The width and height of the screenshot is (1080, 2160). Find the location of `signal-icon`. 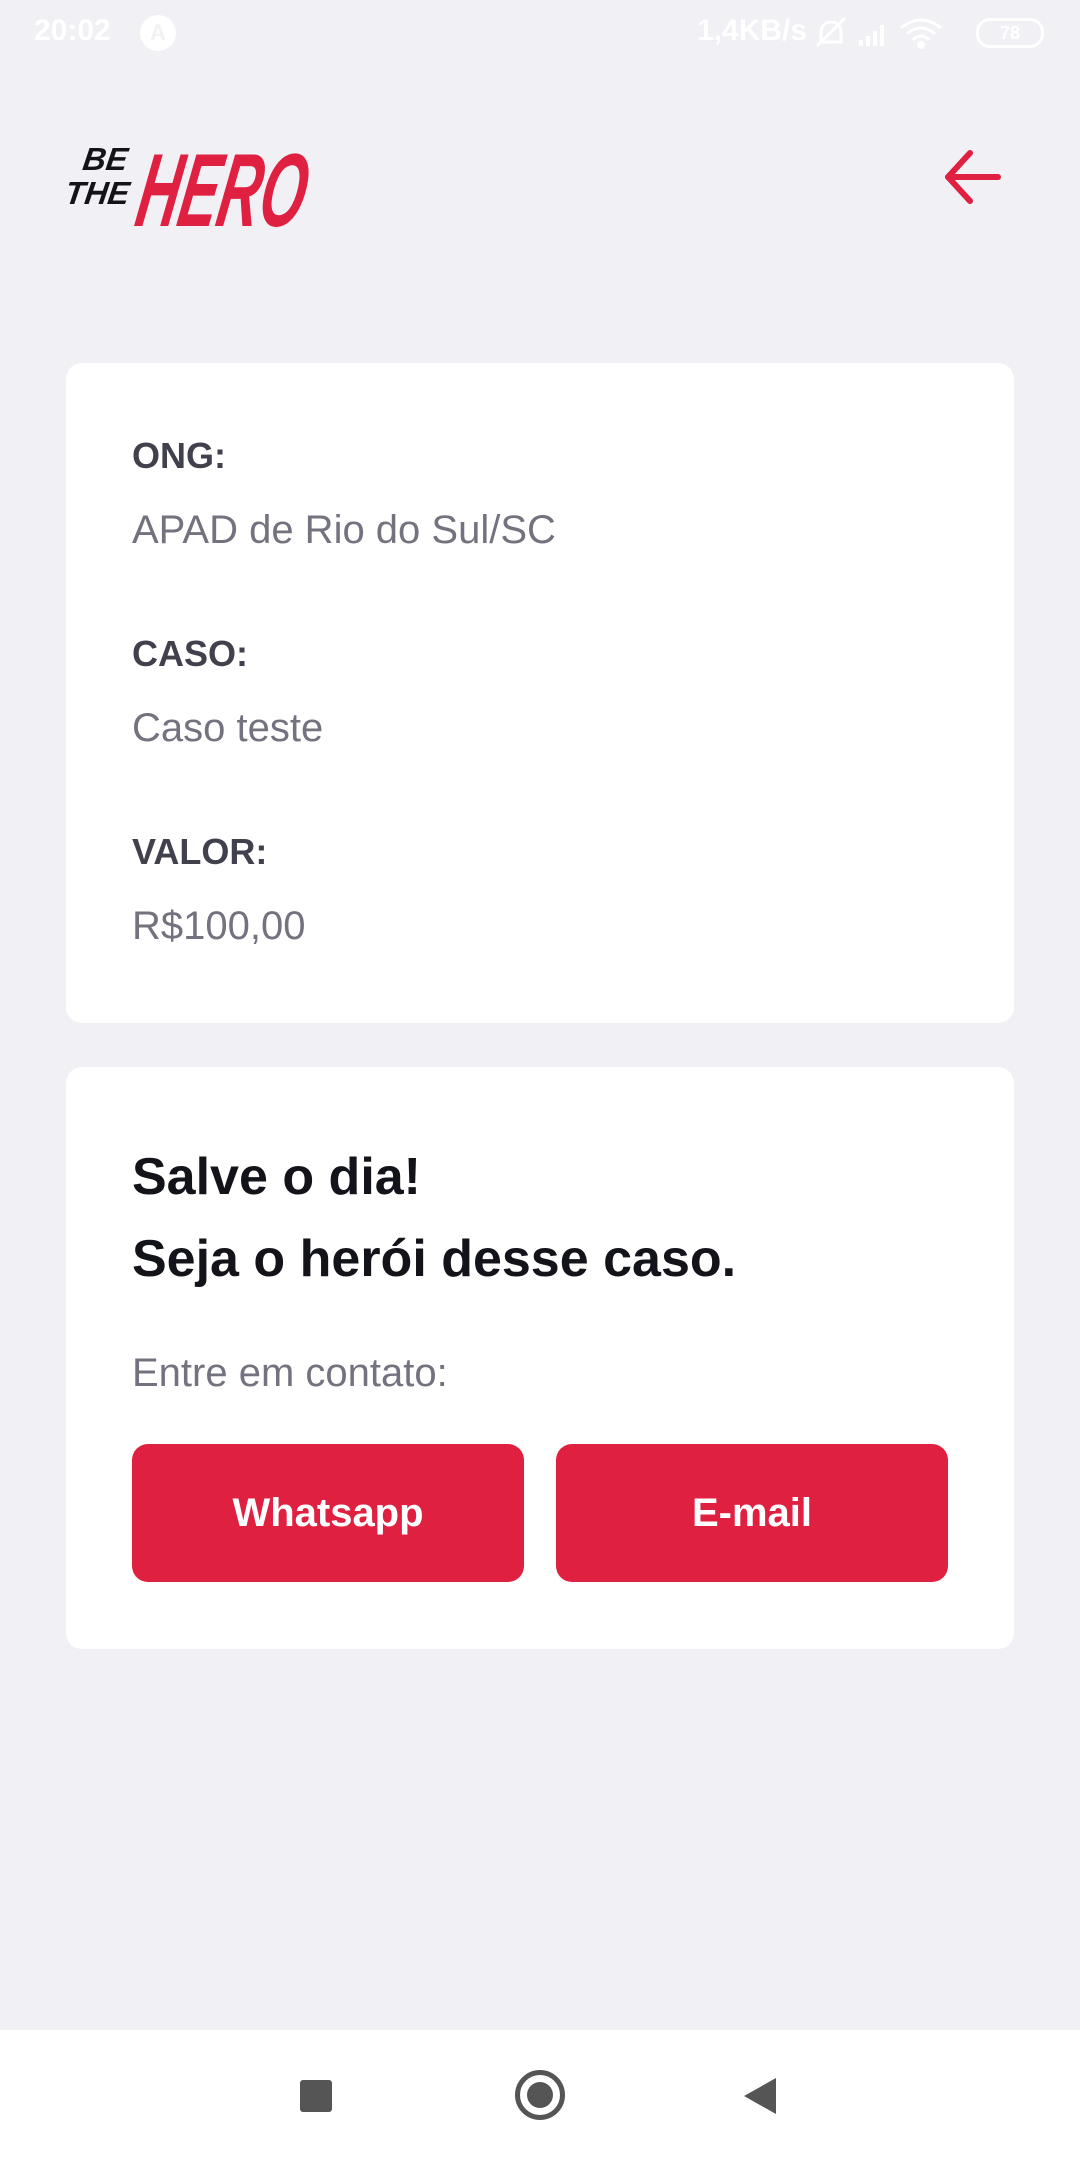

signal-icon is located at coordinates (871, 35).